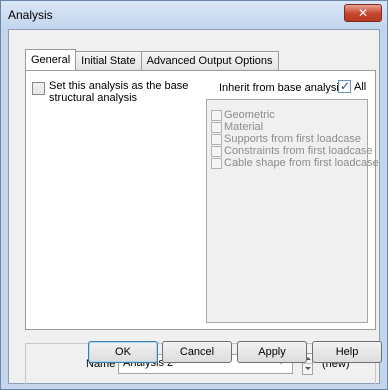 The height and width of the screenshot is (390, 388). I want to click on window-title: Analysis, so click(30, 15).